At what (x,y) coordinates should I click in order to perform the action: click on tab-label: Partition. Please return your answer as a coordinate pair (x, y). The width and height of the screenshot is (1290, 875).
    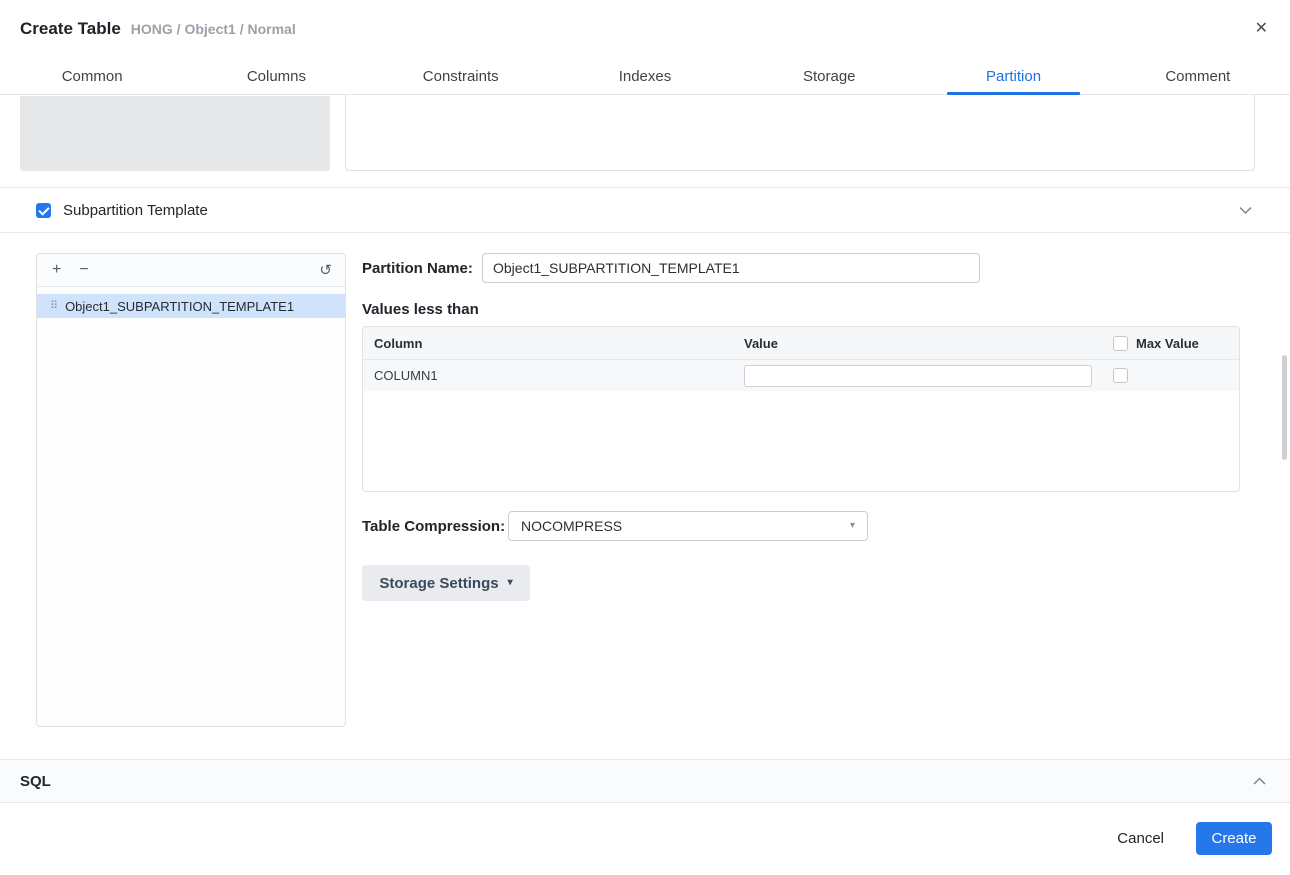
    Looking at the image, I should click on (1014, 76).